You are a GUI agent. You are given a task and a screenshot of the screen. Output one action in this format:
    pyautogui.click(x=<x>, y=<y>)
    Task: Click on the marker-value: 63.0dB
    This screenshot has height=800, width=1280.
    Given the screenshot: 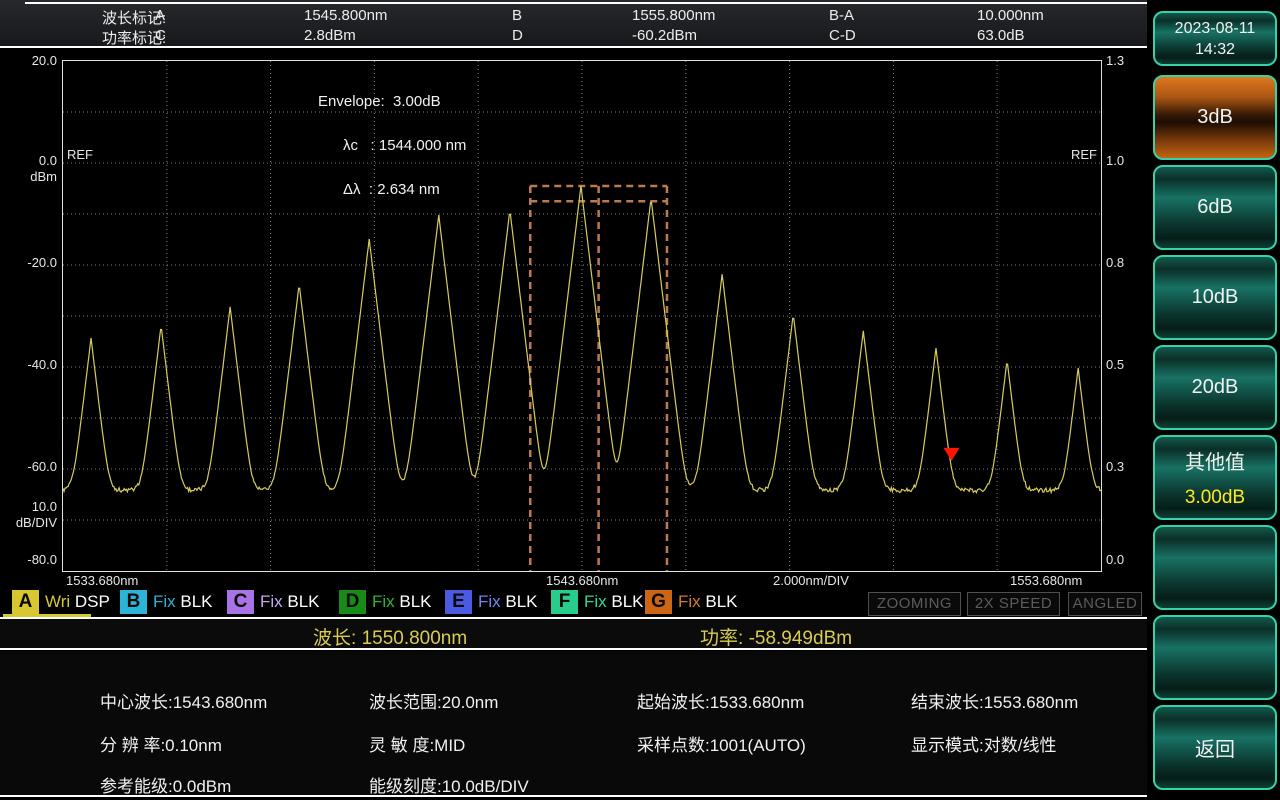 What is the action you would take?
    pyautogui.click(x=1001, y=35)
    